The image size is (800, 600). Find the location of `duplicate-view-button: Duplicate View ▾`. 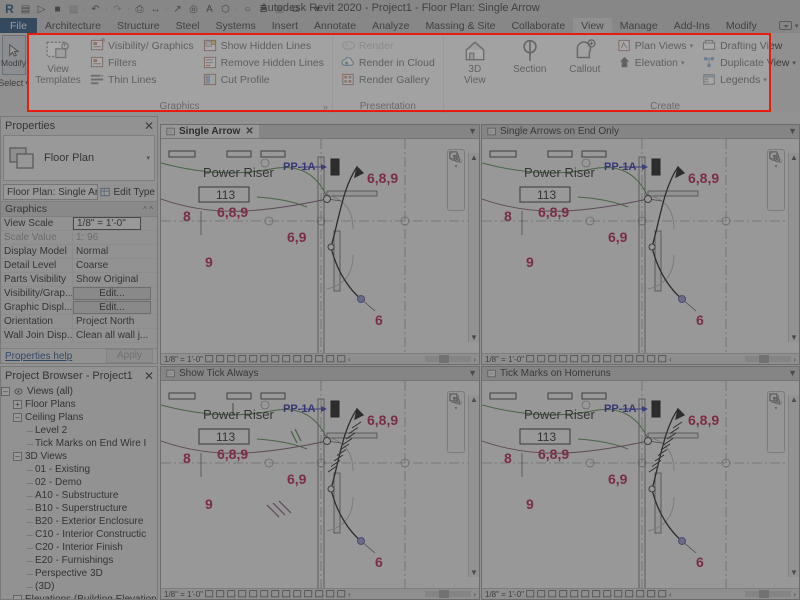

duplicate-view-button: Duplicate View ▾ is located at coordinates (749, 62).